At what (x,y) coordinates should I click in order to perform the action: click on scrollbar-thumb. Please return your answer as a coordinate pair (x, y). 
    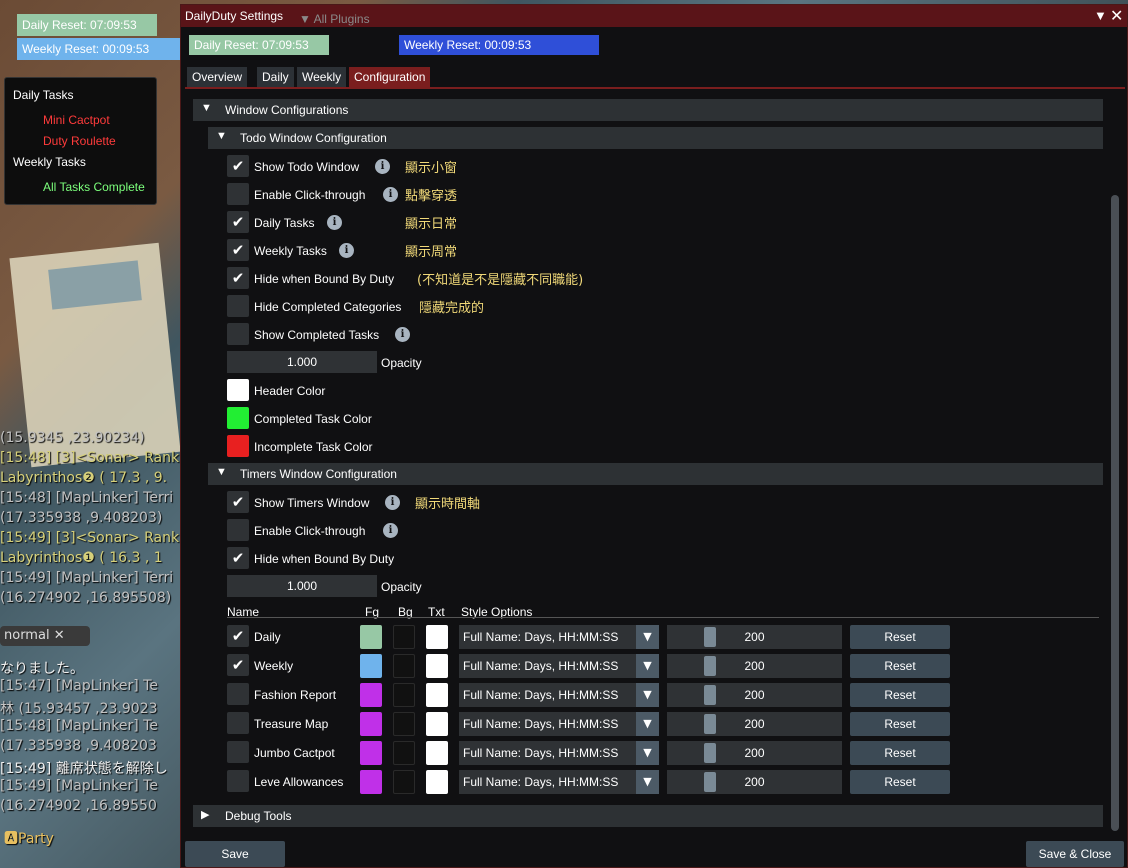
    Looking at the image, I should click on (1115, 513).